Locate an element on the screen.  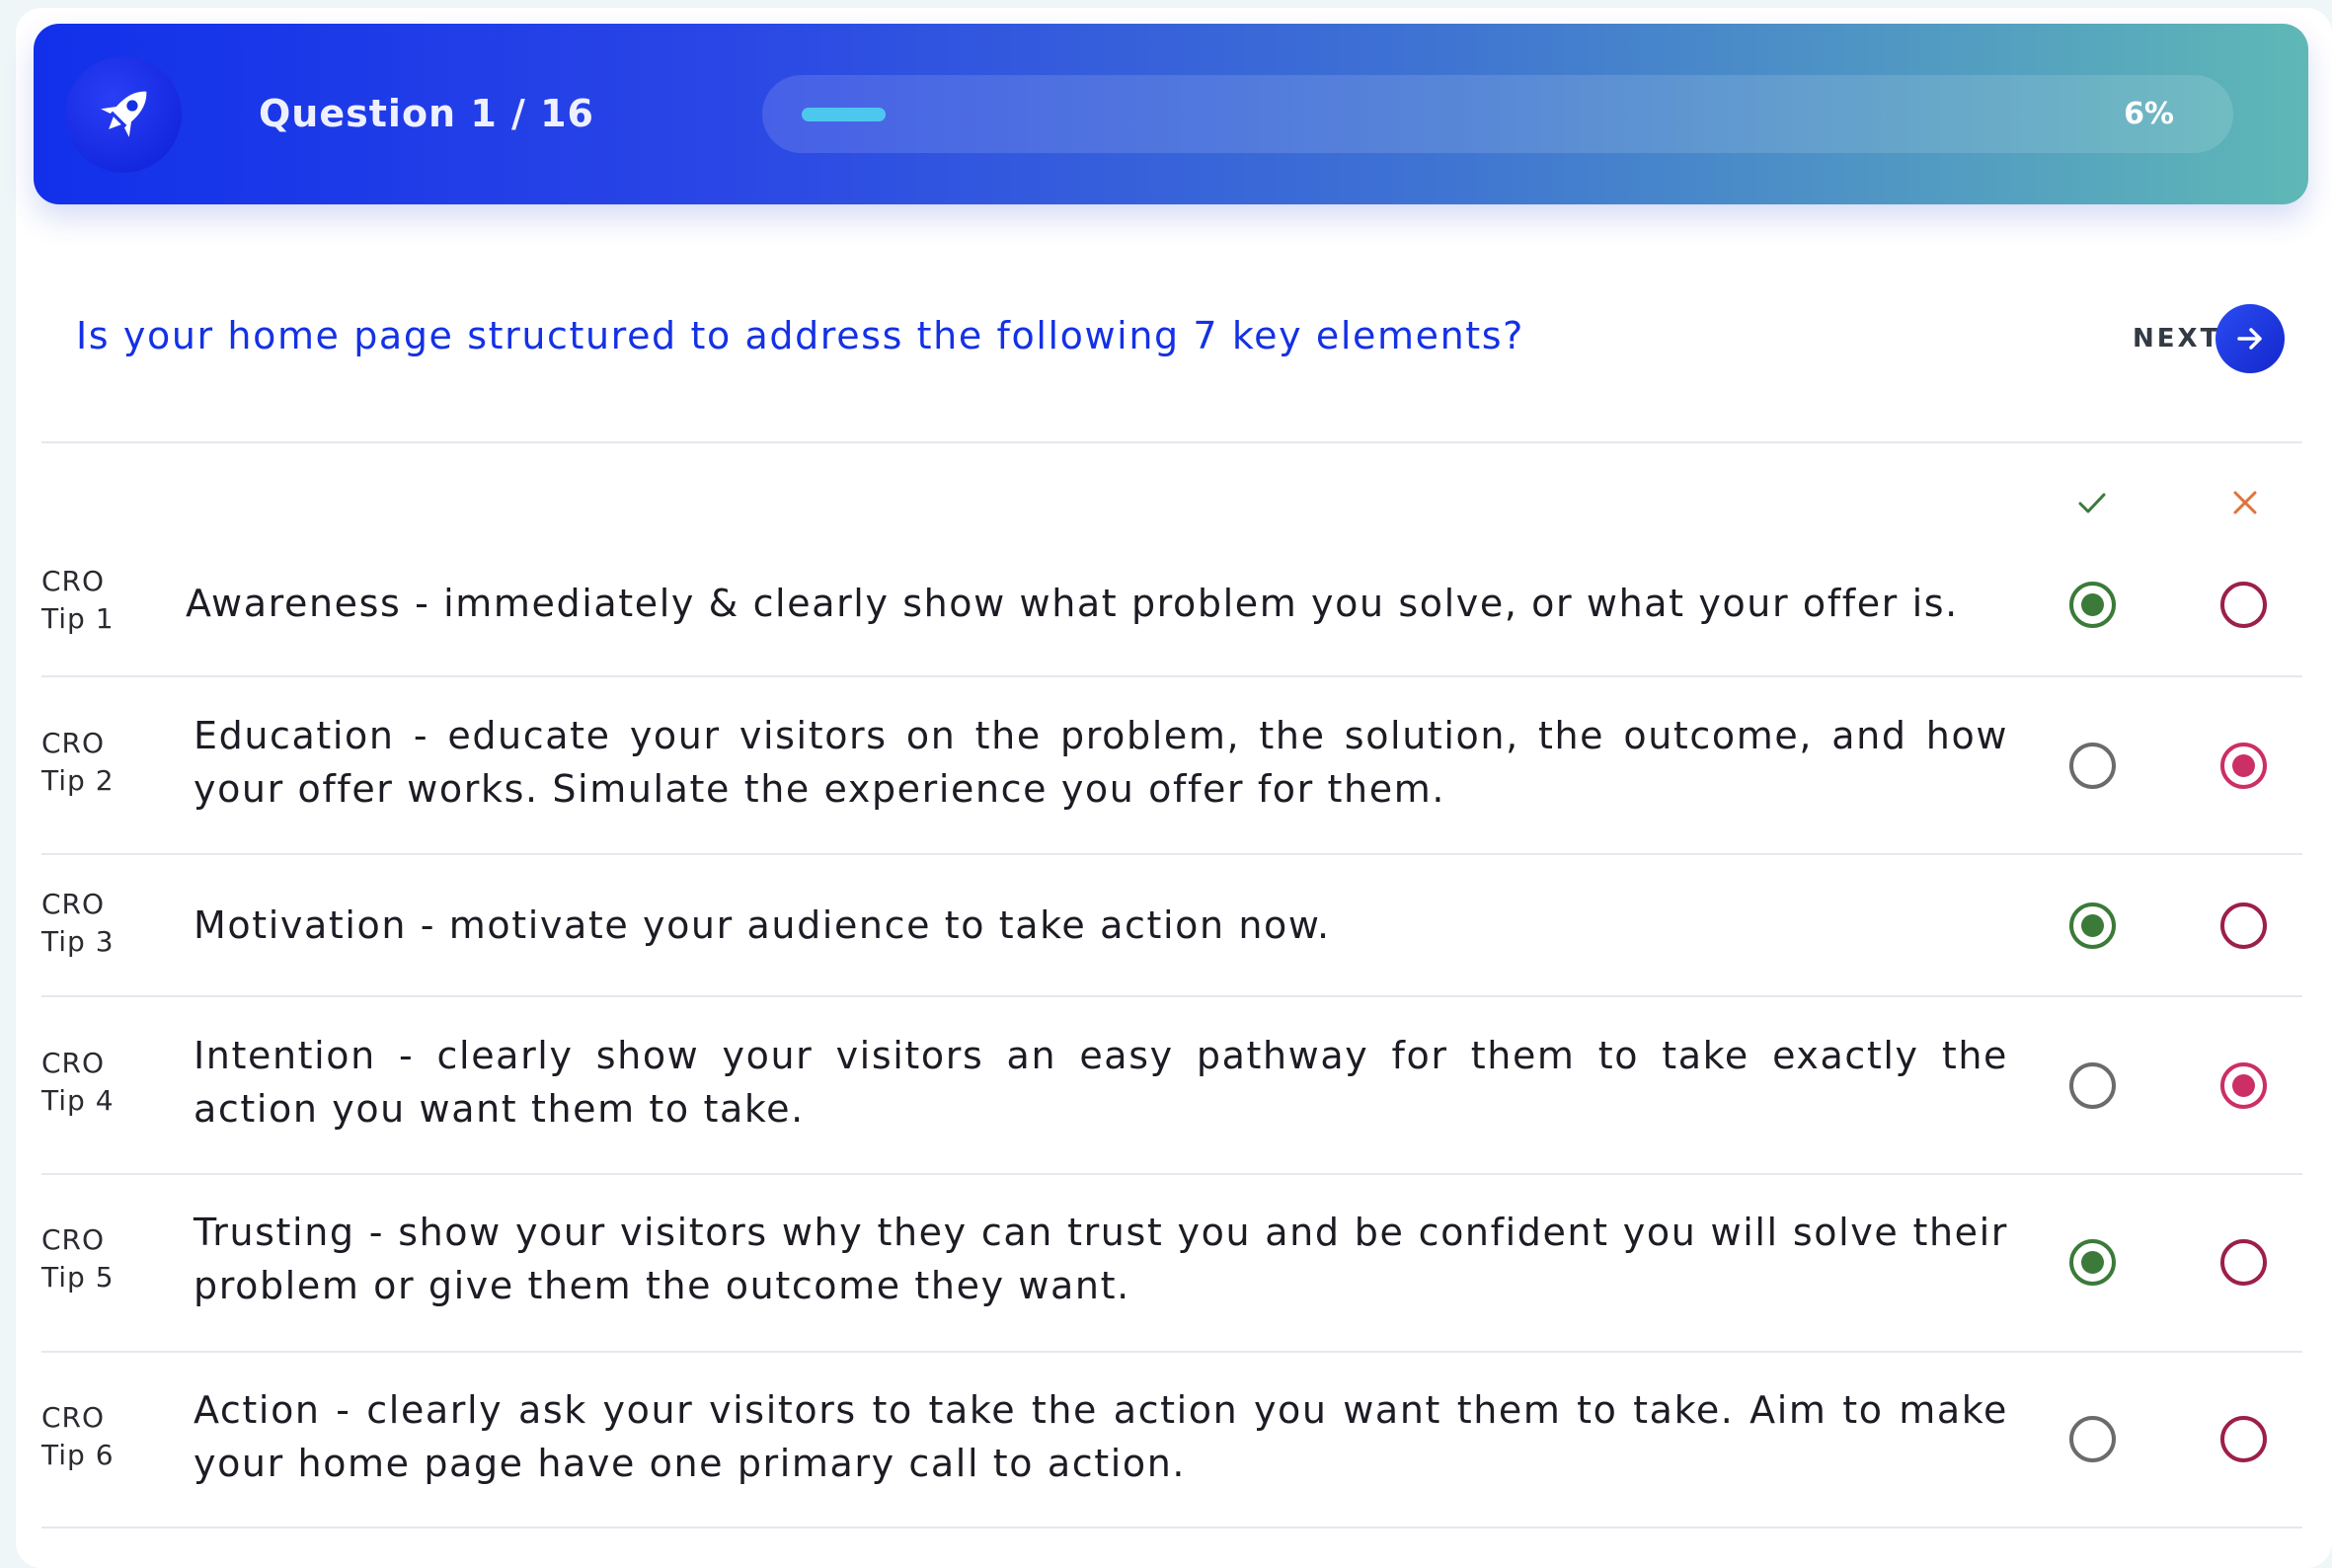
tip-label-line2: Tip 4 is located at coordinates (78, 1100).